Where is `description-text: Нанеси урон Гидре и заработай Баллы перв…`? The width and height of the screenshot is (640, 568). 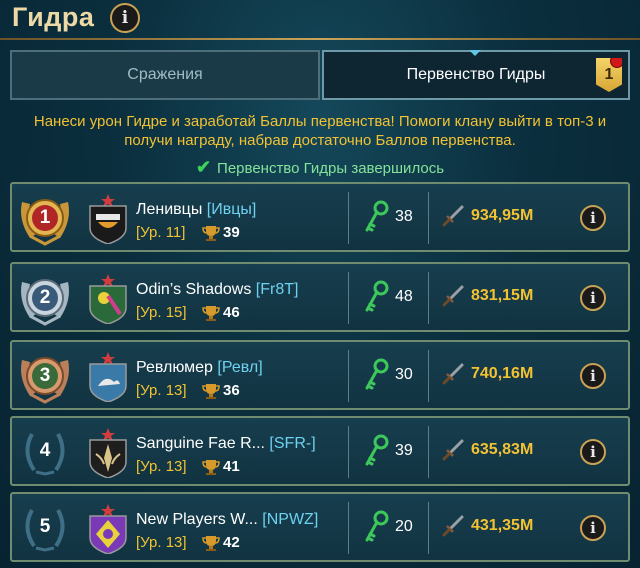 description-text: Нанеси урон Гидре и заработай Баллы перв… is located at coordinates (320, 131).